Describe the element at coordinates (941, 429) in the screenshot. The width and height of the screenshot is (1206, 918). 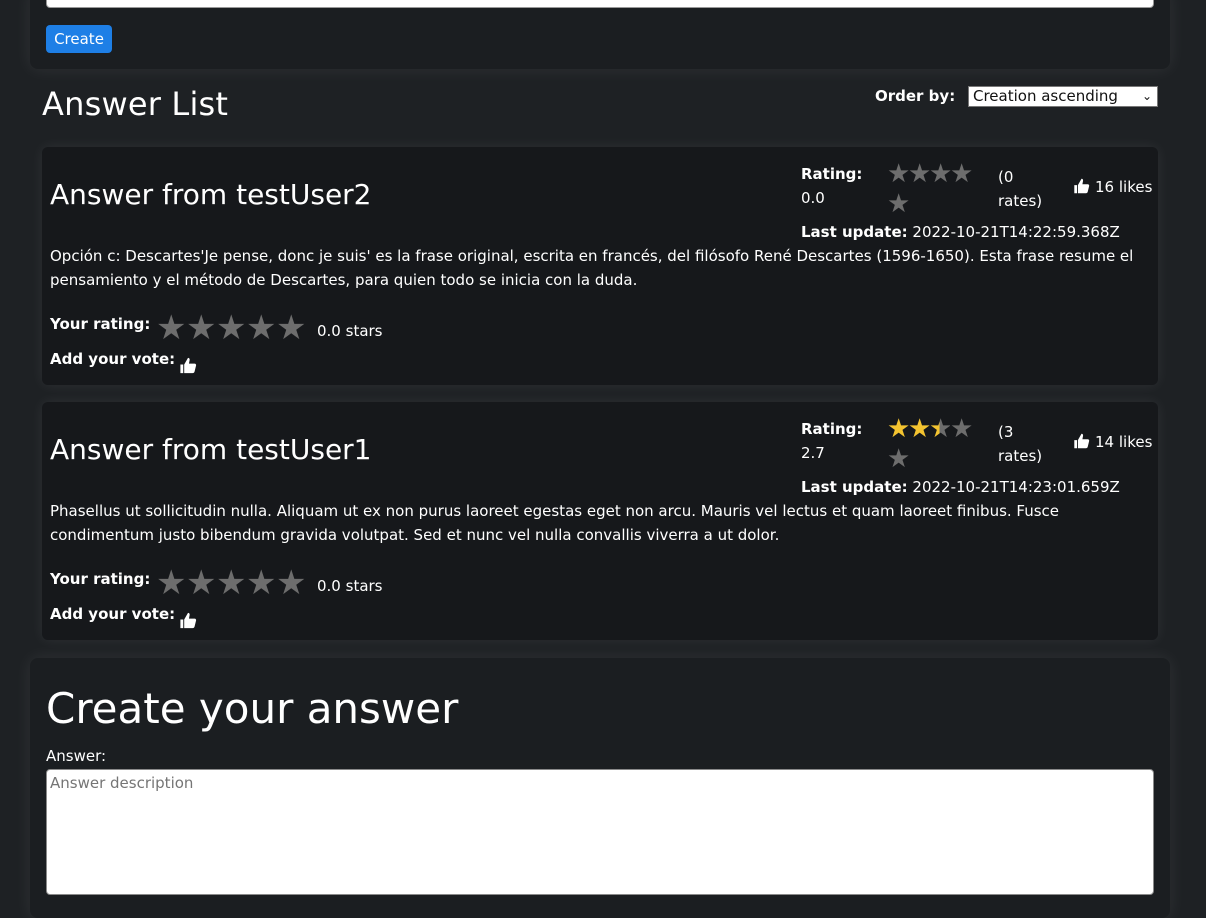
I see `star-half-icon: ★` at that location.